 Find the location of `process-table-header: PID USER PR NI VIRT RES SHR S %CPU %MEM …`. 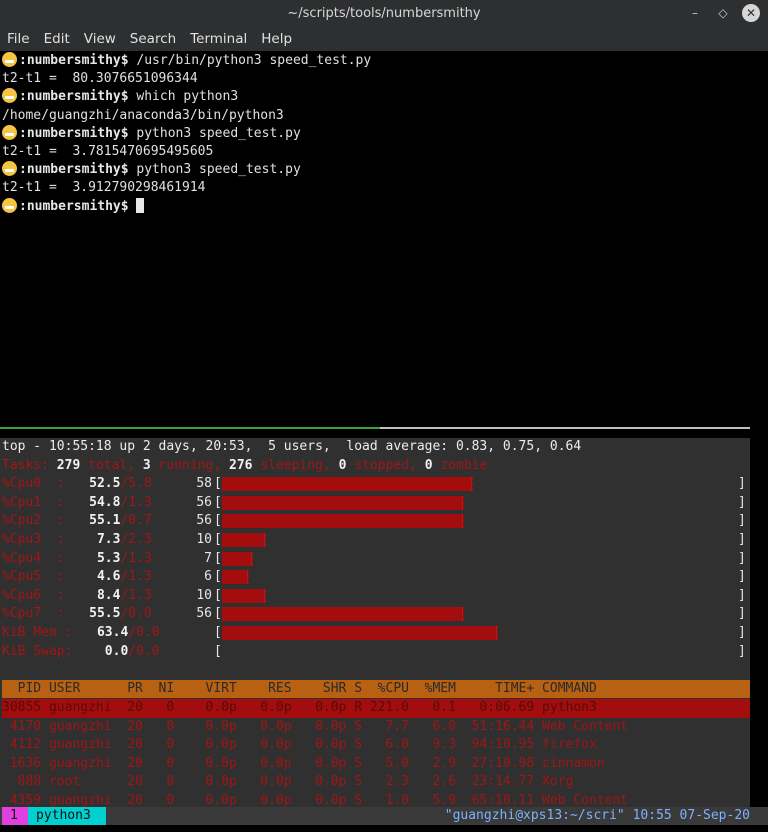

process-table-header: PID USER PR NI VIRT RES SHR S %CPU %MEM … is located at coordinates (376, 689).